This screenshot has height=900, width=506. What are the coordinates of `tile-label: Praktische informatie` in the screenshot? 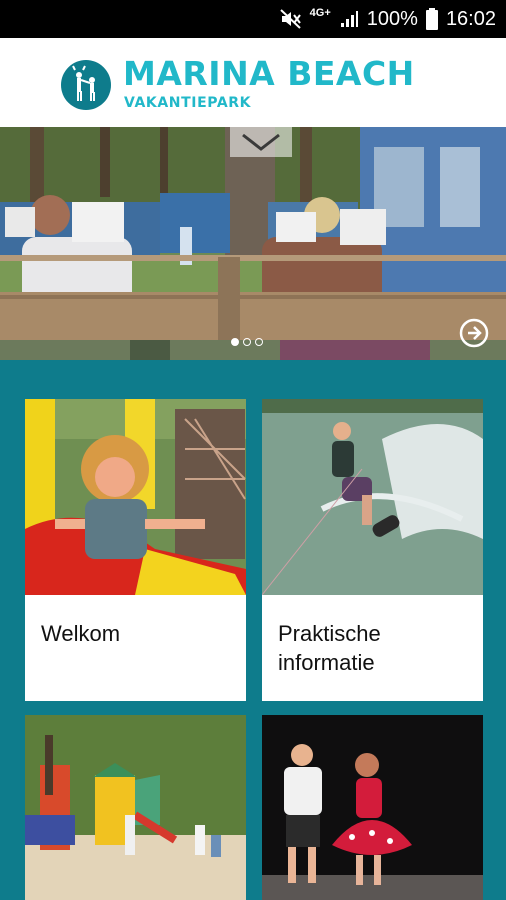 It's located at (329, 648).